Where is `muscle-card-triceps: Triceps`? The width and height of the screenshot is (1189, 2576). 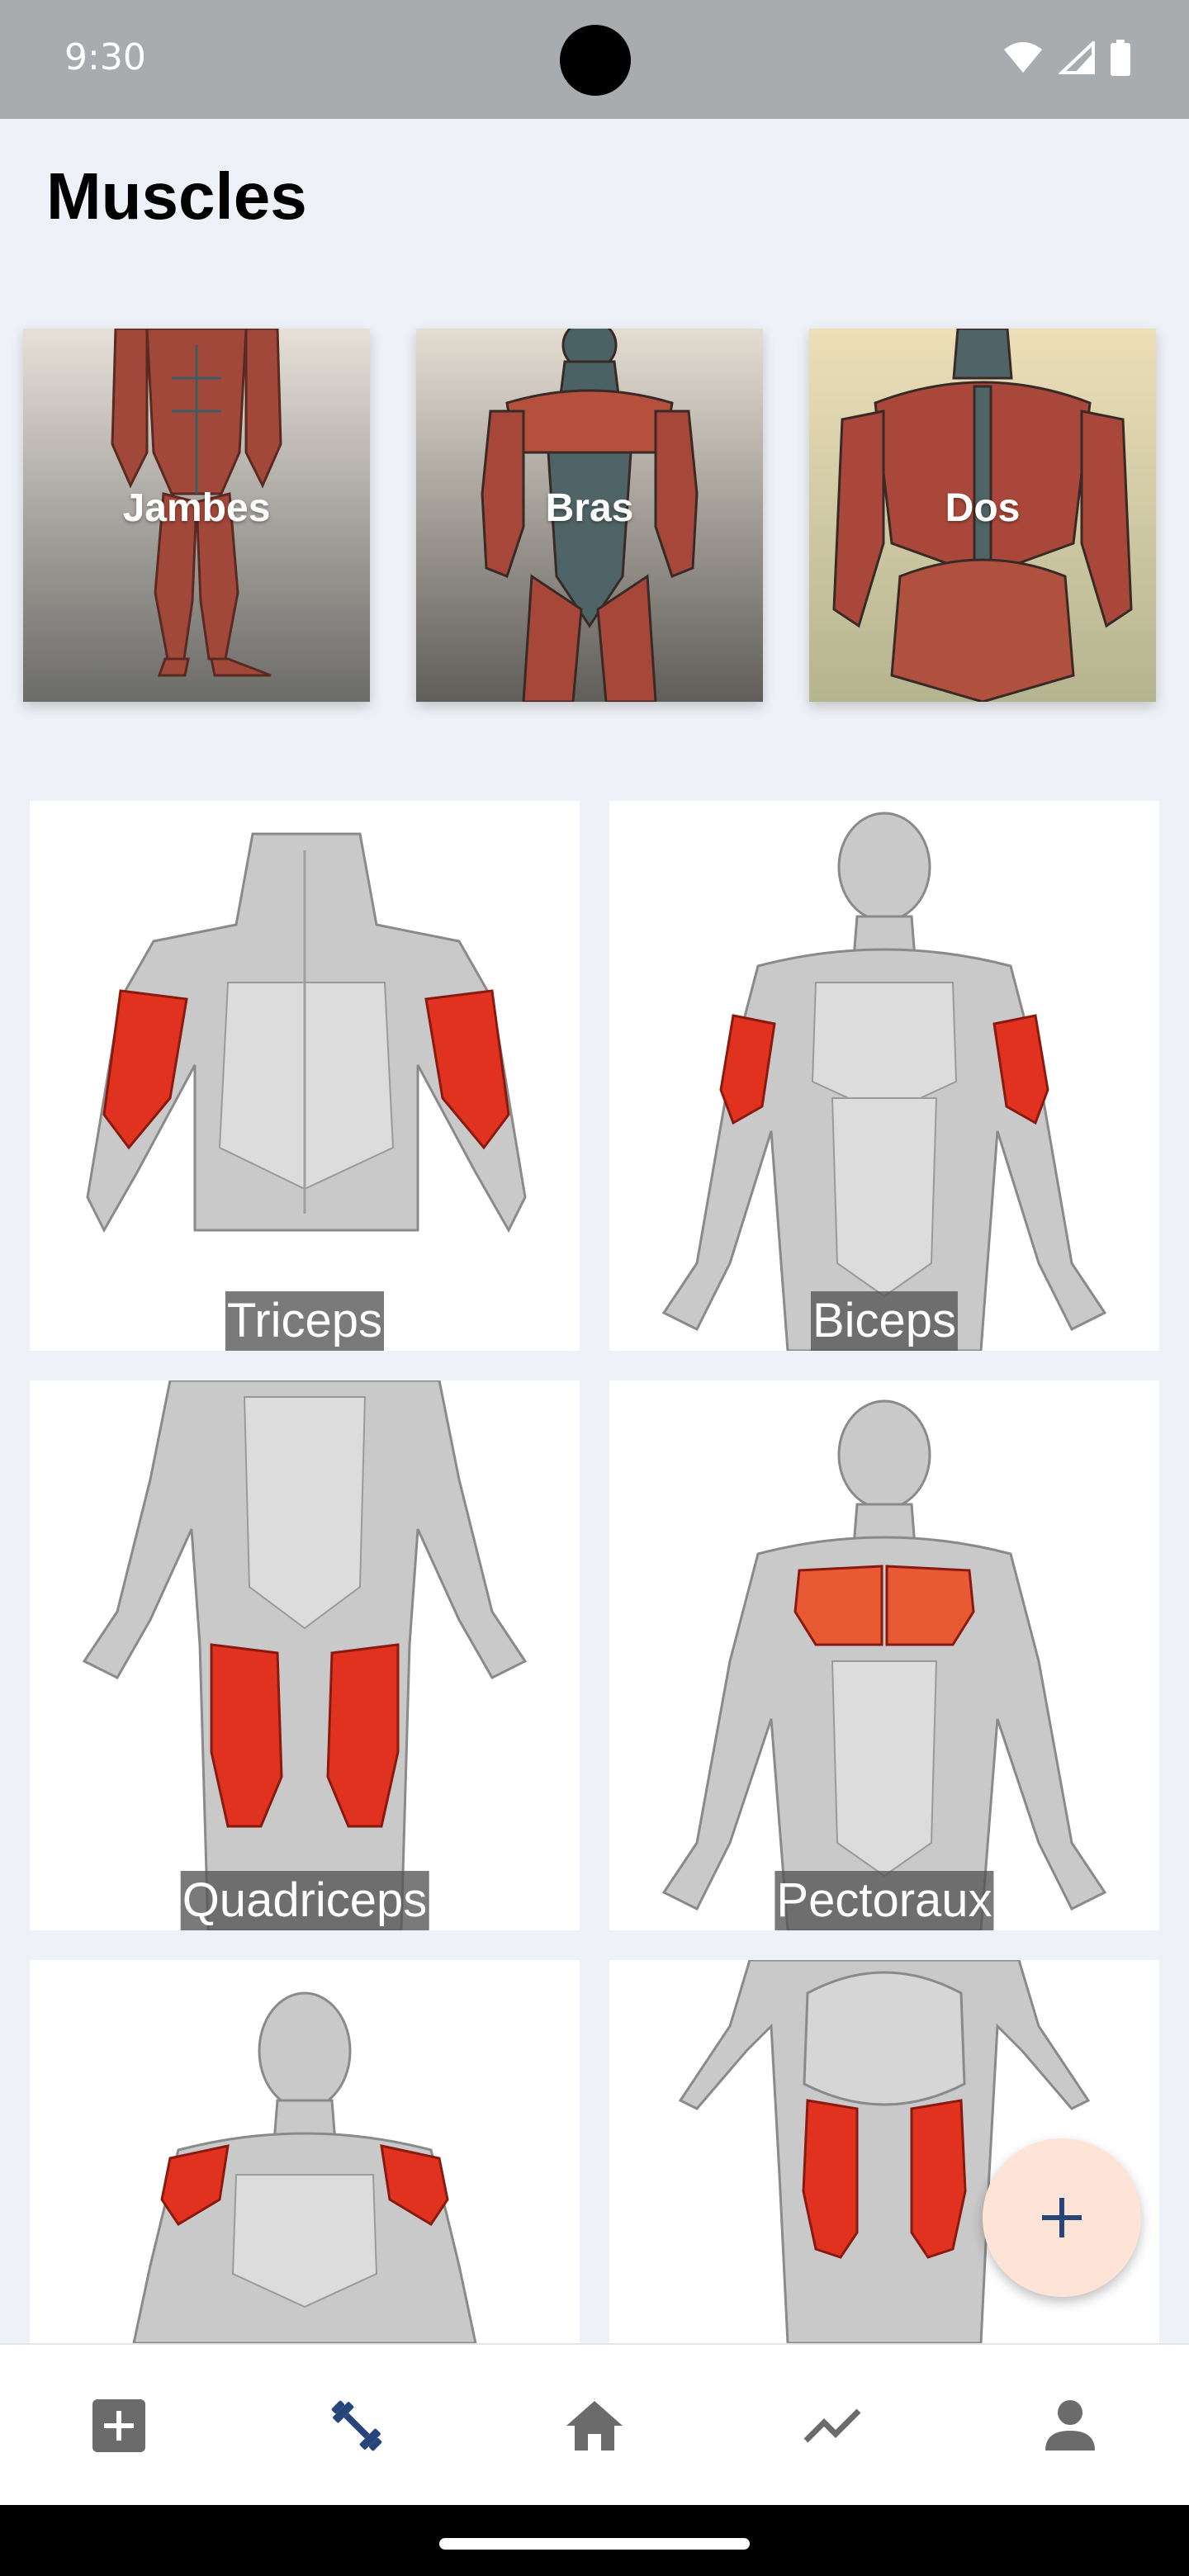
muscle-card-triceps: Triceps is located at coordinates (305, 1076).